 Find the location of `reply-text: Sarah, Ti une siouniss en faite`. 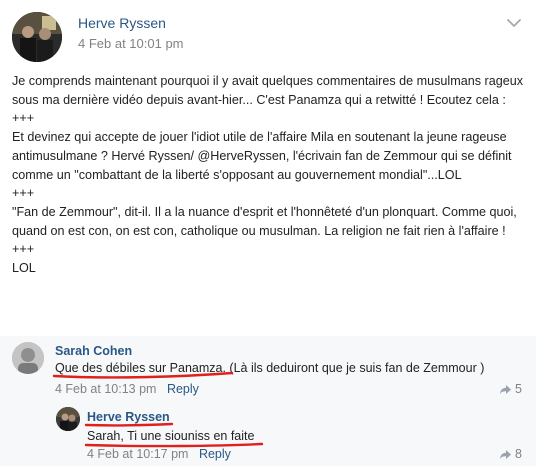

reply-text: Sarah, Ti une siouniss en faite is located at coordinates (171, 436).